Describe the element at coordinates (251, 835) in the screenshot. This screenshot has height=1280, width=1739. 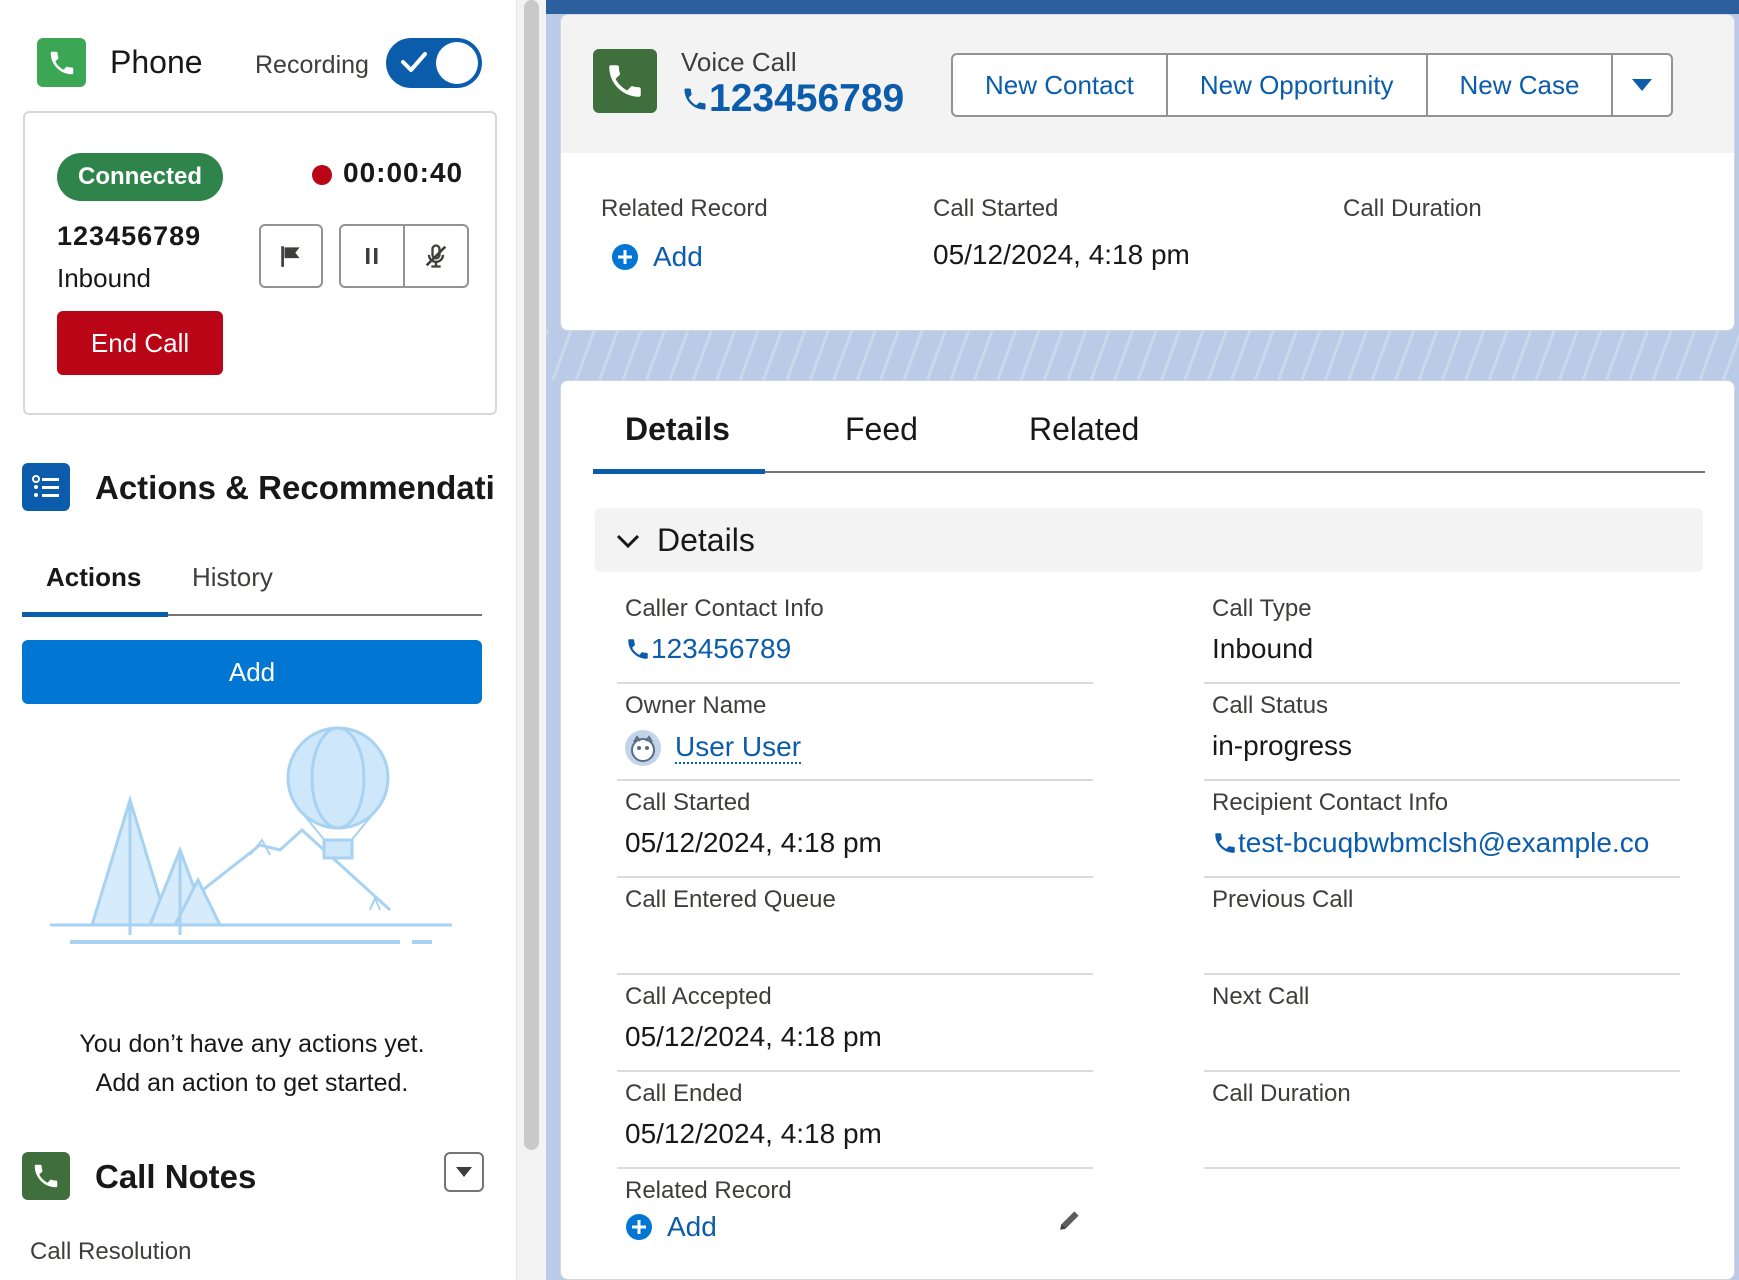
I see `balloon-illustration` at that location.